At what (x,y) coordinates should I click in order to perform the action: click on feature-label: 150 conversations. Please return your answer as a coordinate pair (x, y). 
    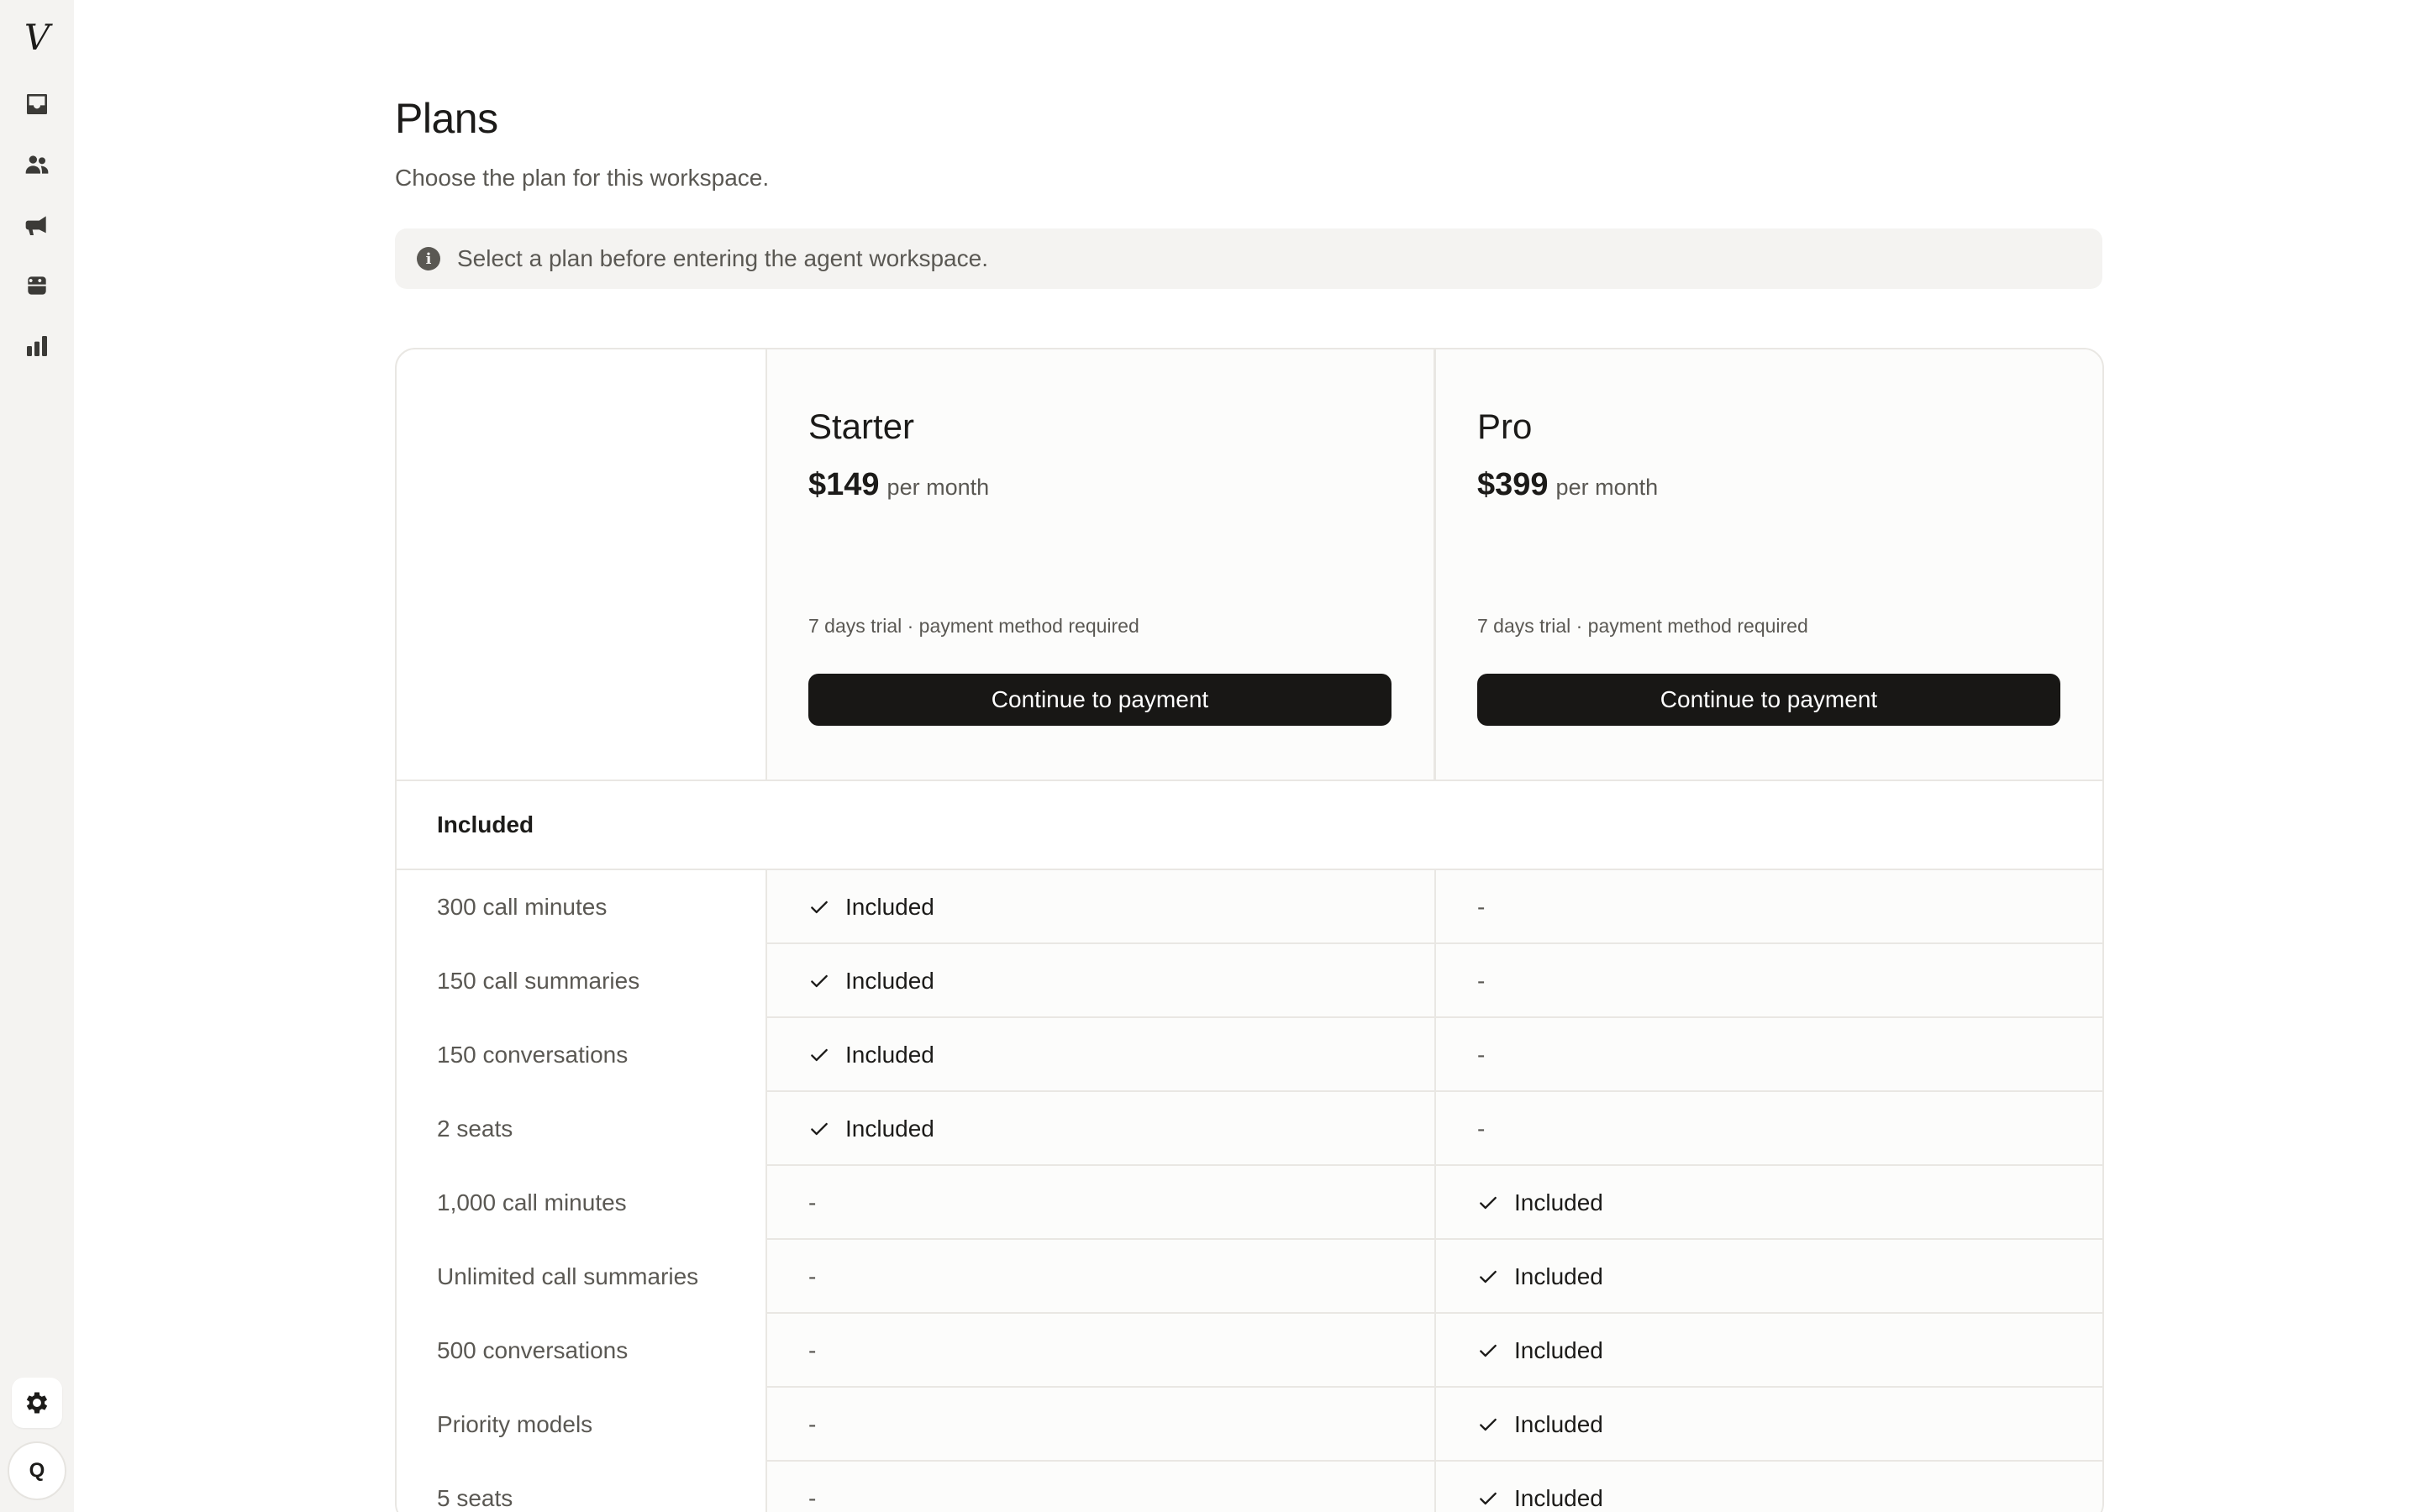
    Looking at the image, I should click on (582, 1055).